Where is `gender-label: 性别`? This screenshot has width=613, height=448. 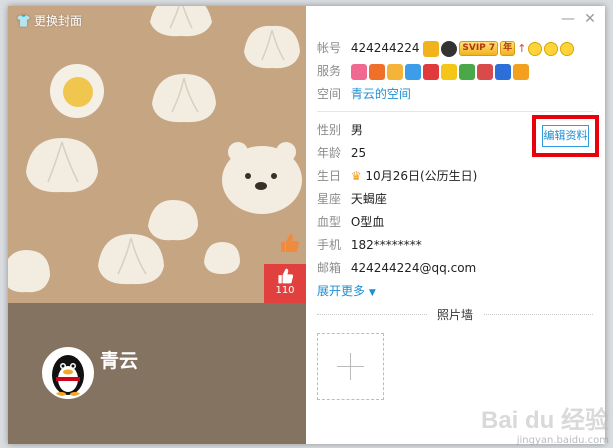 gender-label: 性别 is located at coordinates (329, 130).